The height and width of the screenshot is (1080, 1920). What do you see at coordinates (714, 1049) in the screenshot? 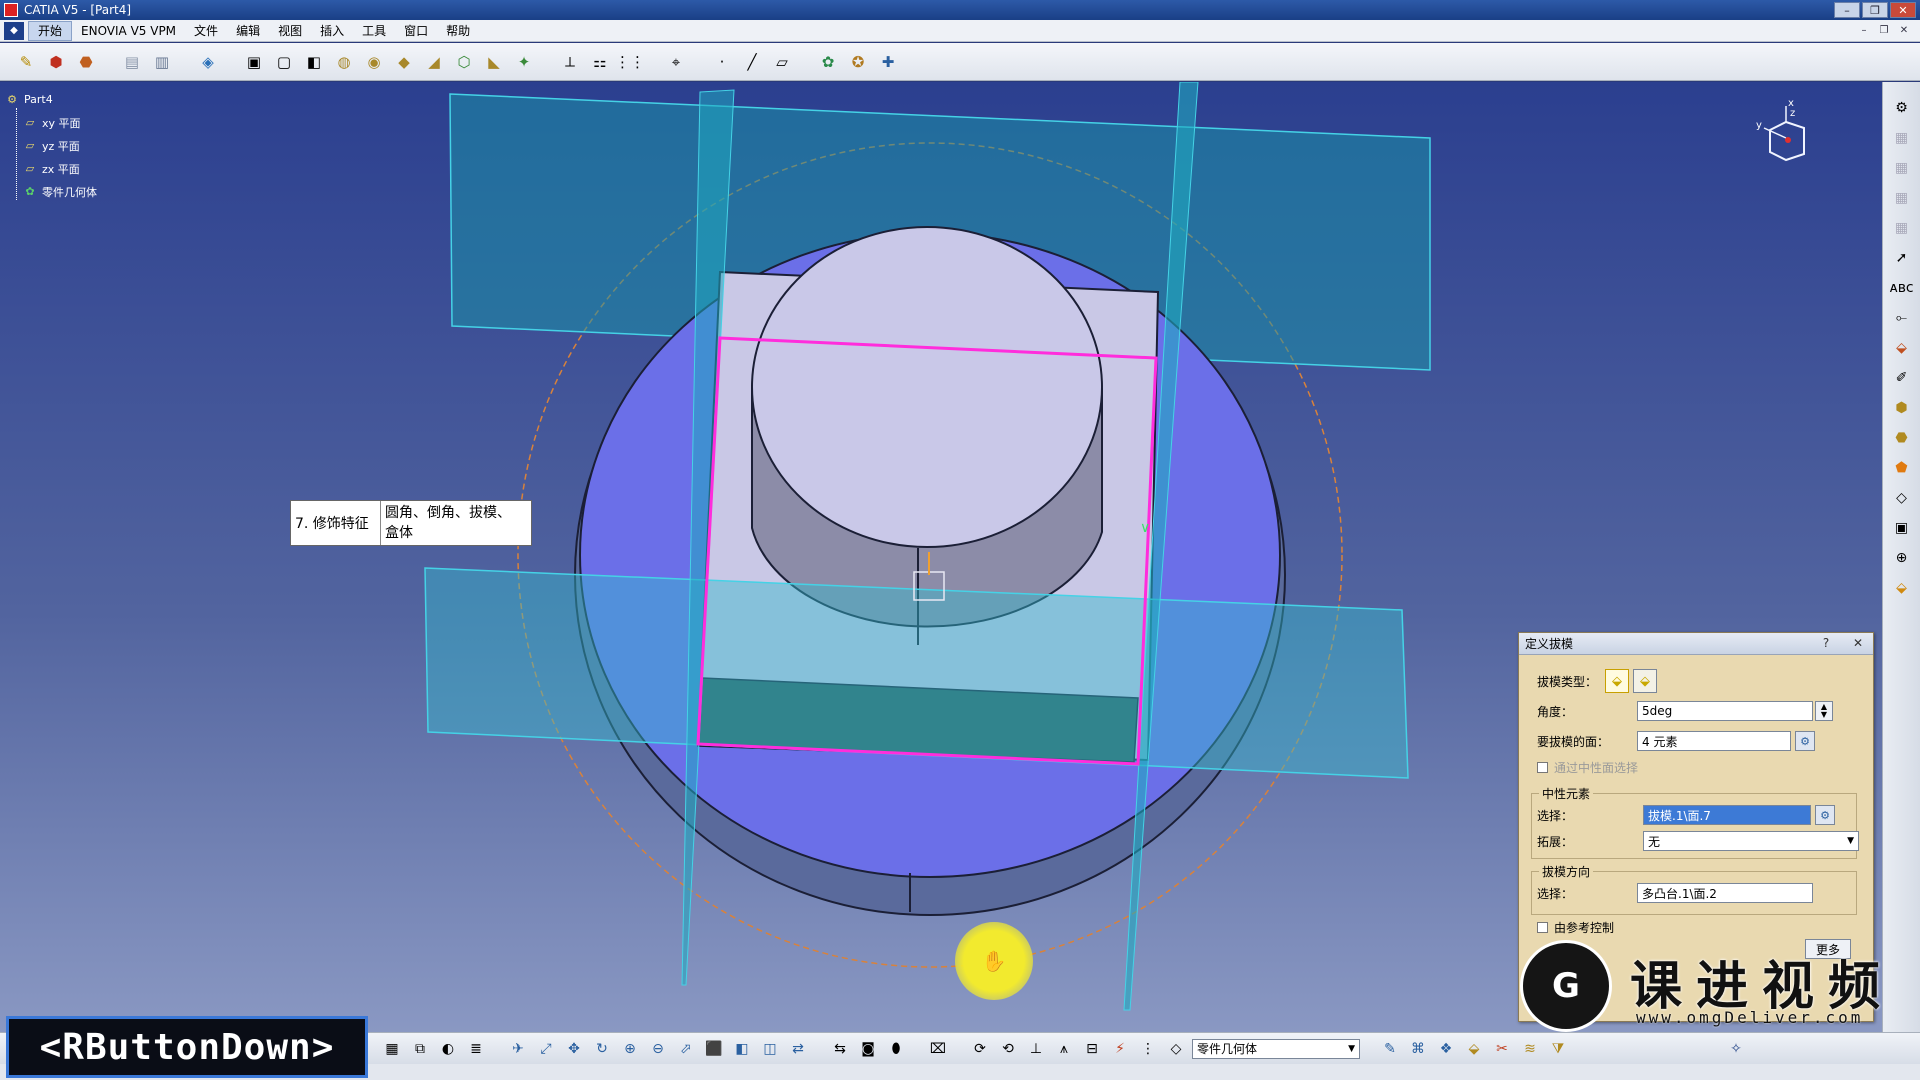
I see `iso-view-icon: ⬛` at bounding box center [714, 1049].